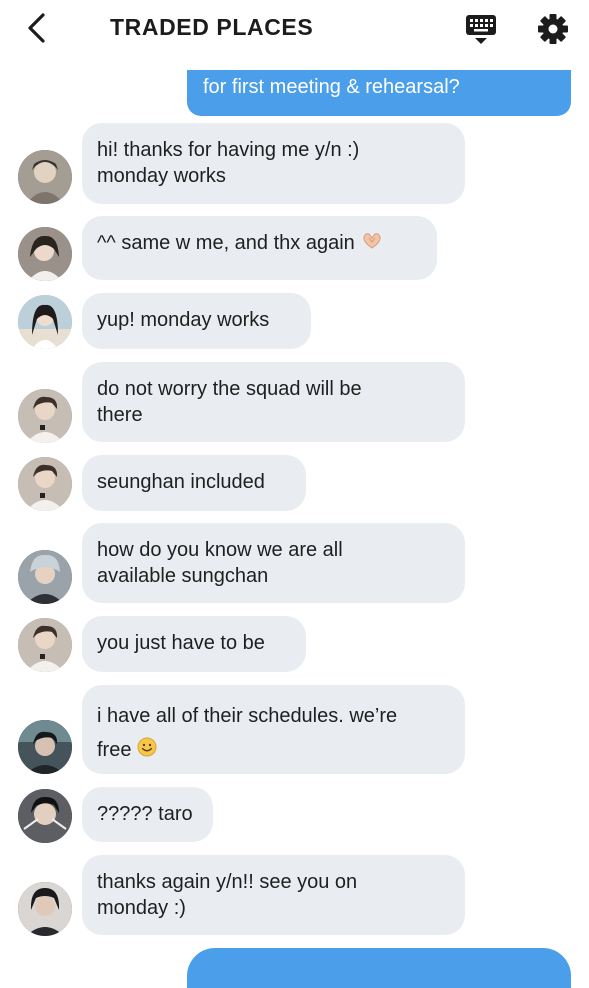  I want to click on back-chevron-icon, so click(36, 28).